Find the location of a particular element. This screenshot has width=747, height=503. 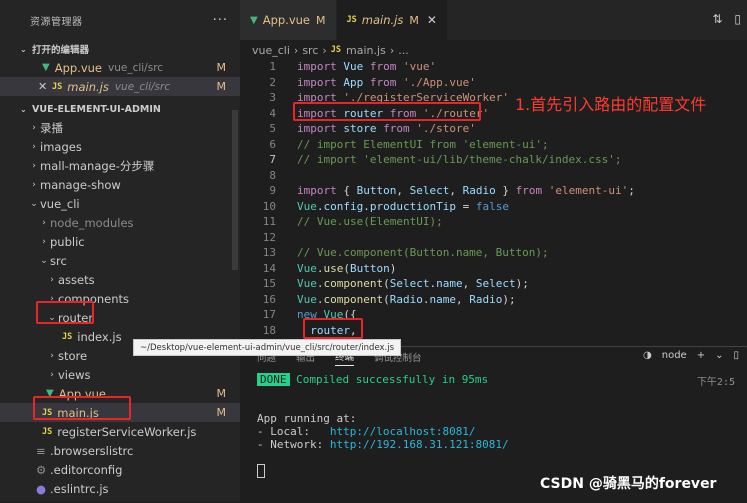

tree-folder-images: › images is located at coordinates (120, 146).